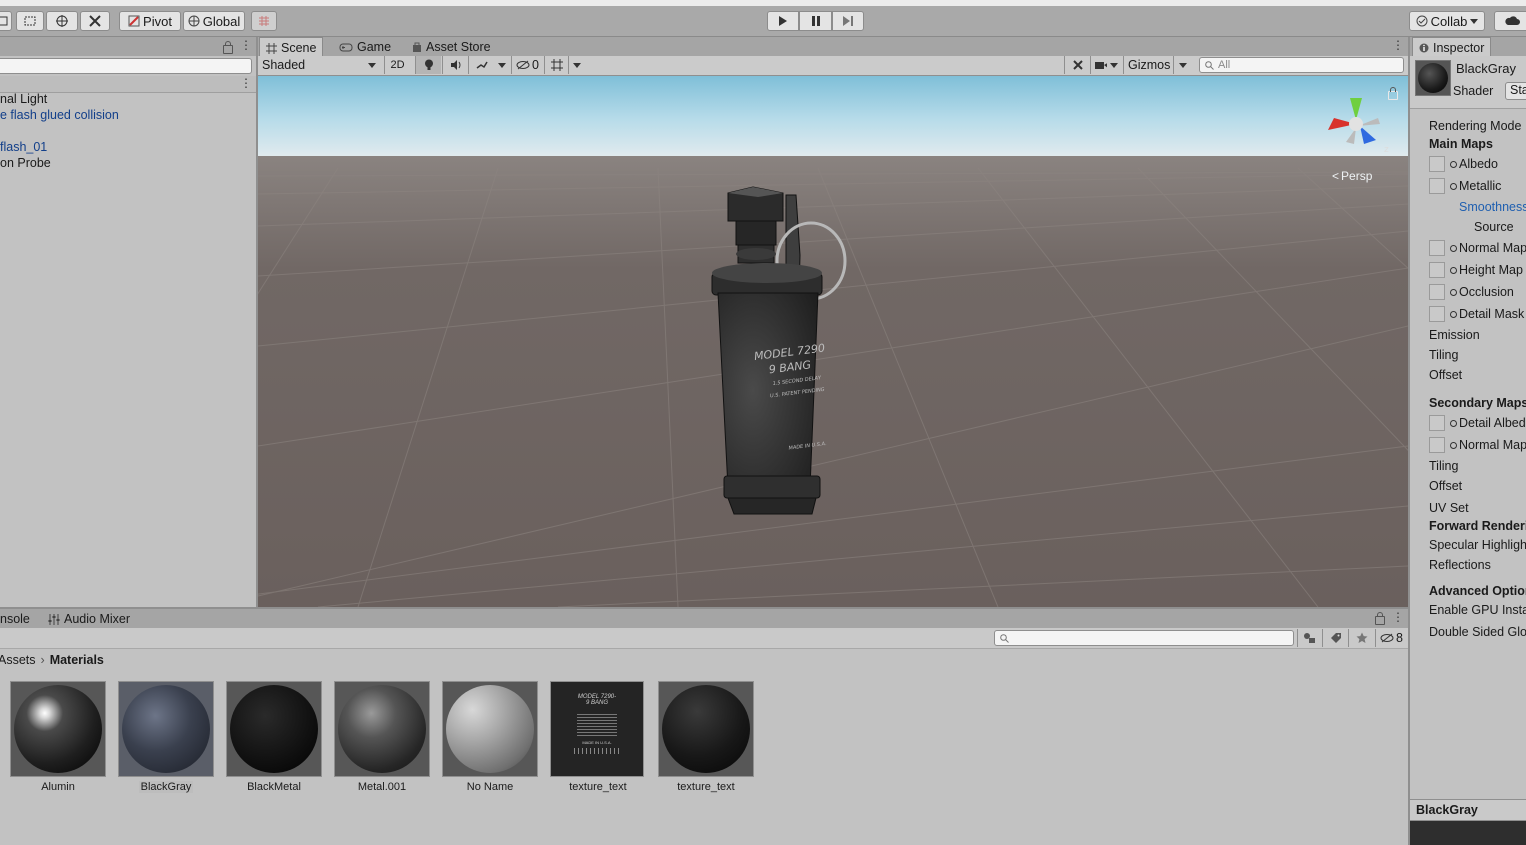  What do you see at coordinates (1148, 65) in the screenshot?
I see `gizmos-button: Gizmos` at bounding box center [1148, 65].